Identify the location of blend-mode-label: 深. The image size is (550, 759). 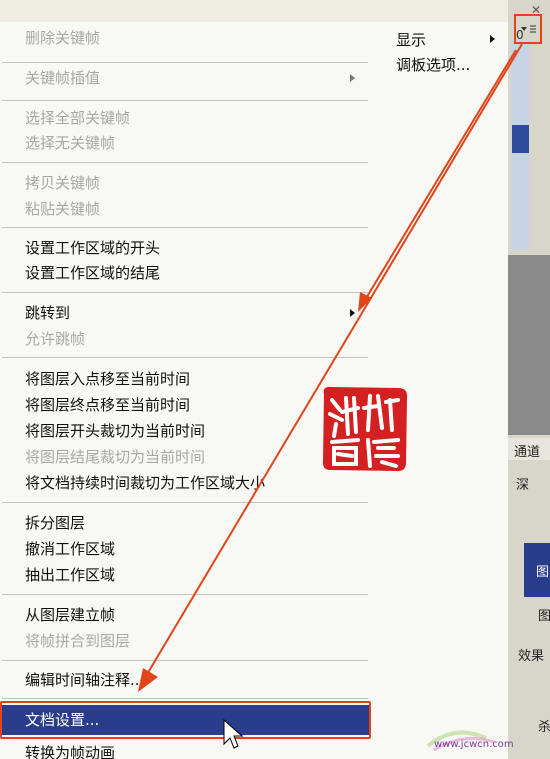
(523, 485).